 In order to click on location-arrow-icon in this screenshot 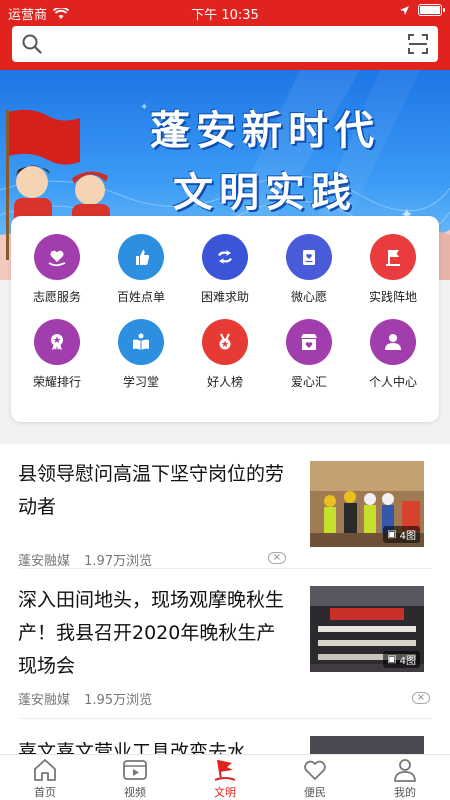, I will do `click(404, 10)`.